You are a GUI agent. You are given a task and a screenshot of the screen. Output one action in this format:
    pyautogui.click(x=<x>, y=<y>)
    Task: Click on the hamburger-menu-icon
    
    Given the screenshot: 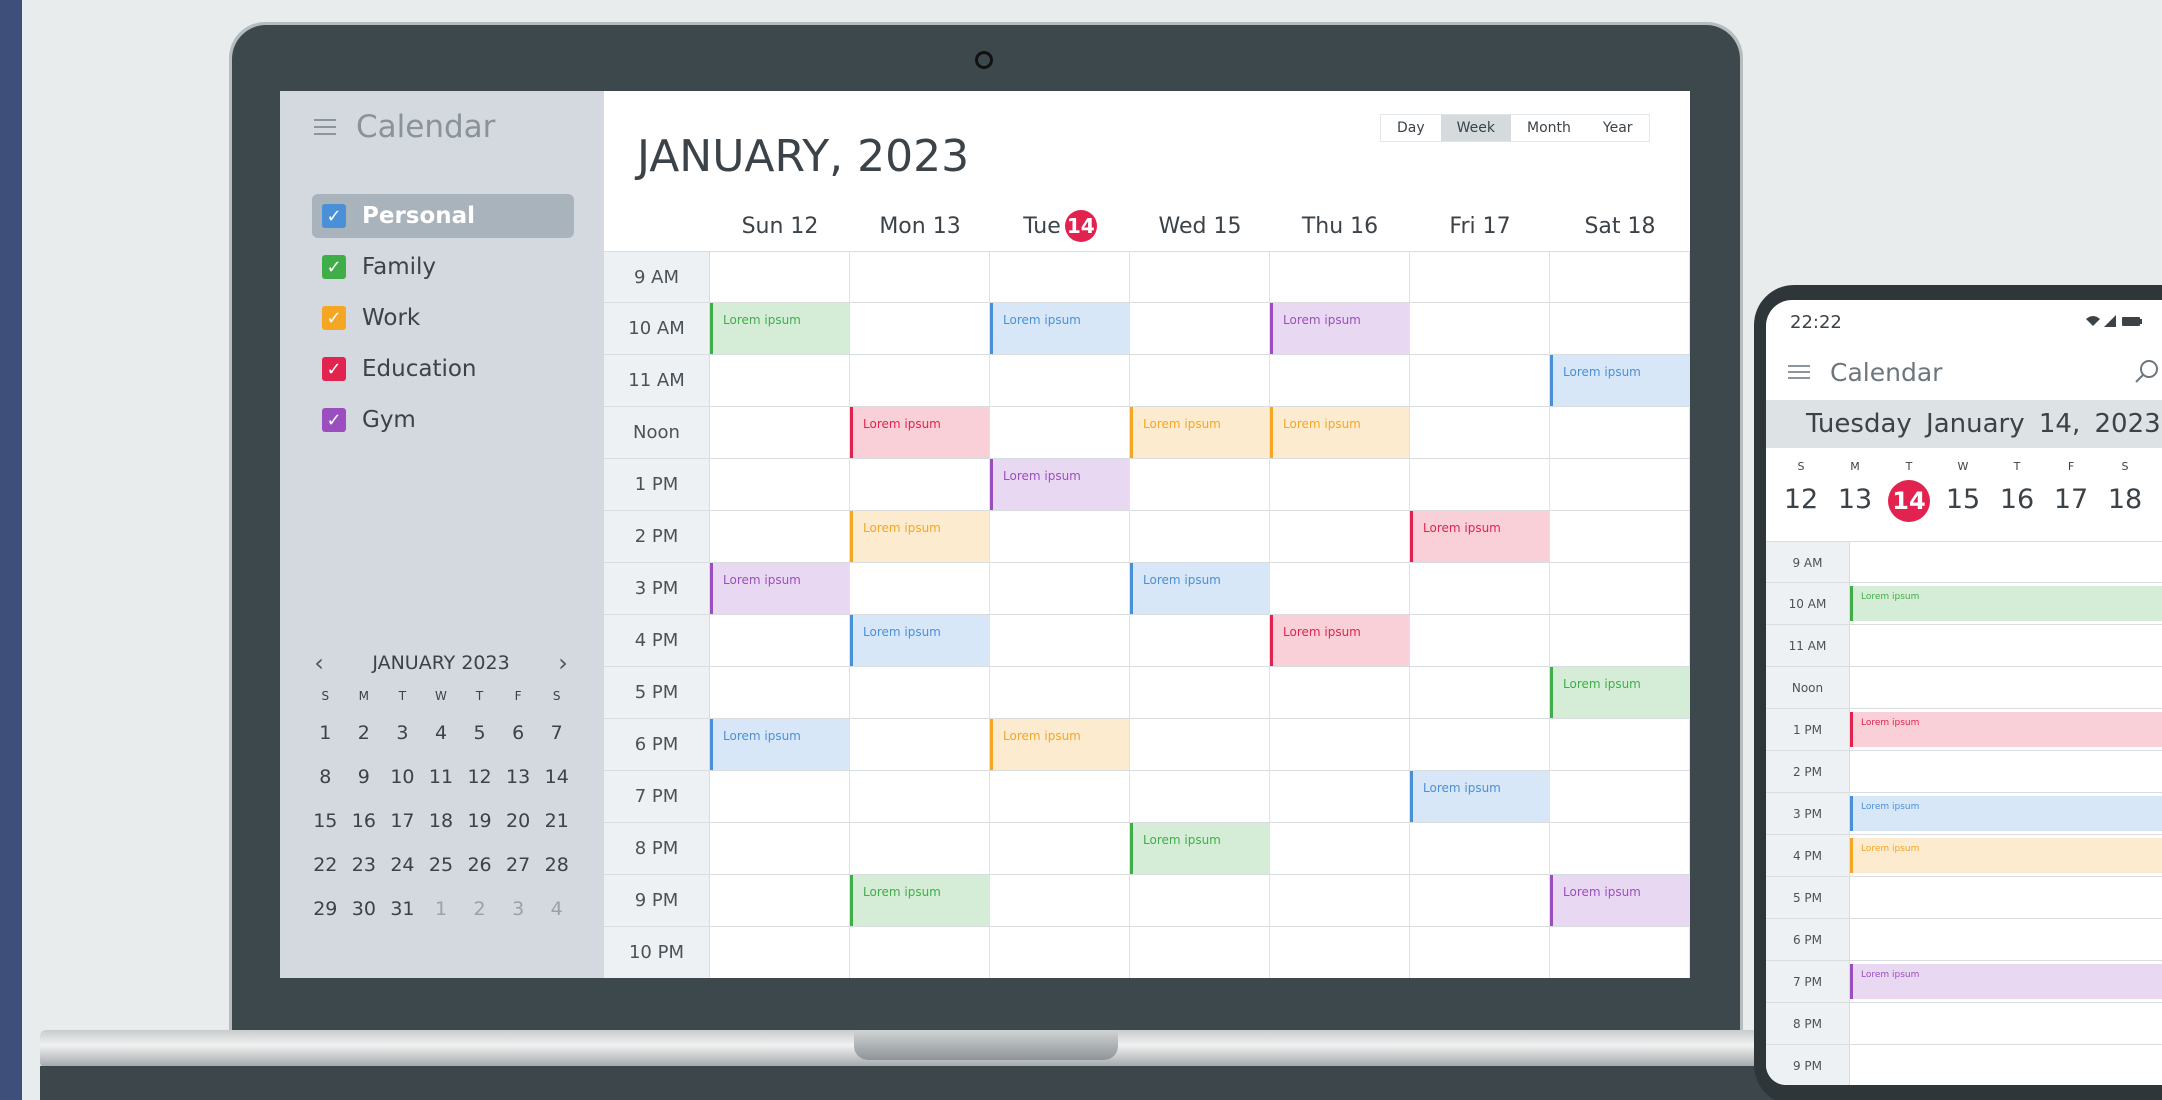 What is the action you would take?
    pyautogui.click(x=1799, y=372)
    